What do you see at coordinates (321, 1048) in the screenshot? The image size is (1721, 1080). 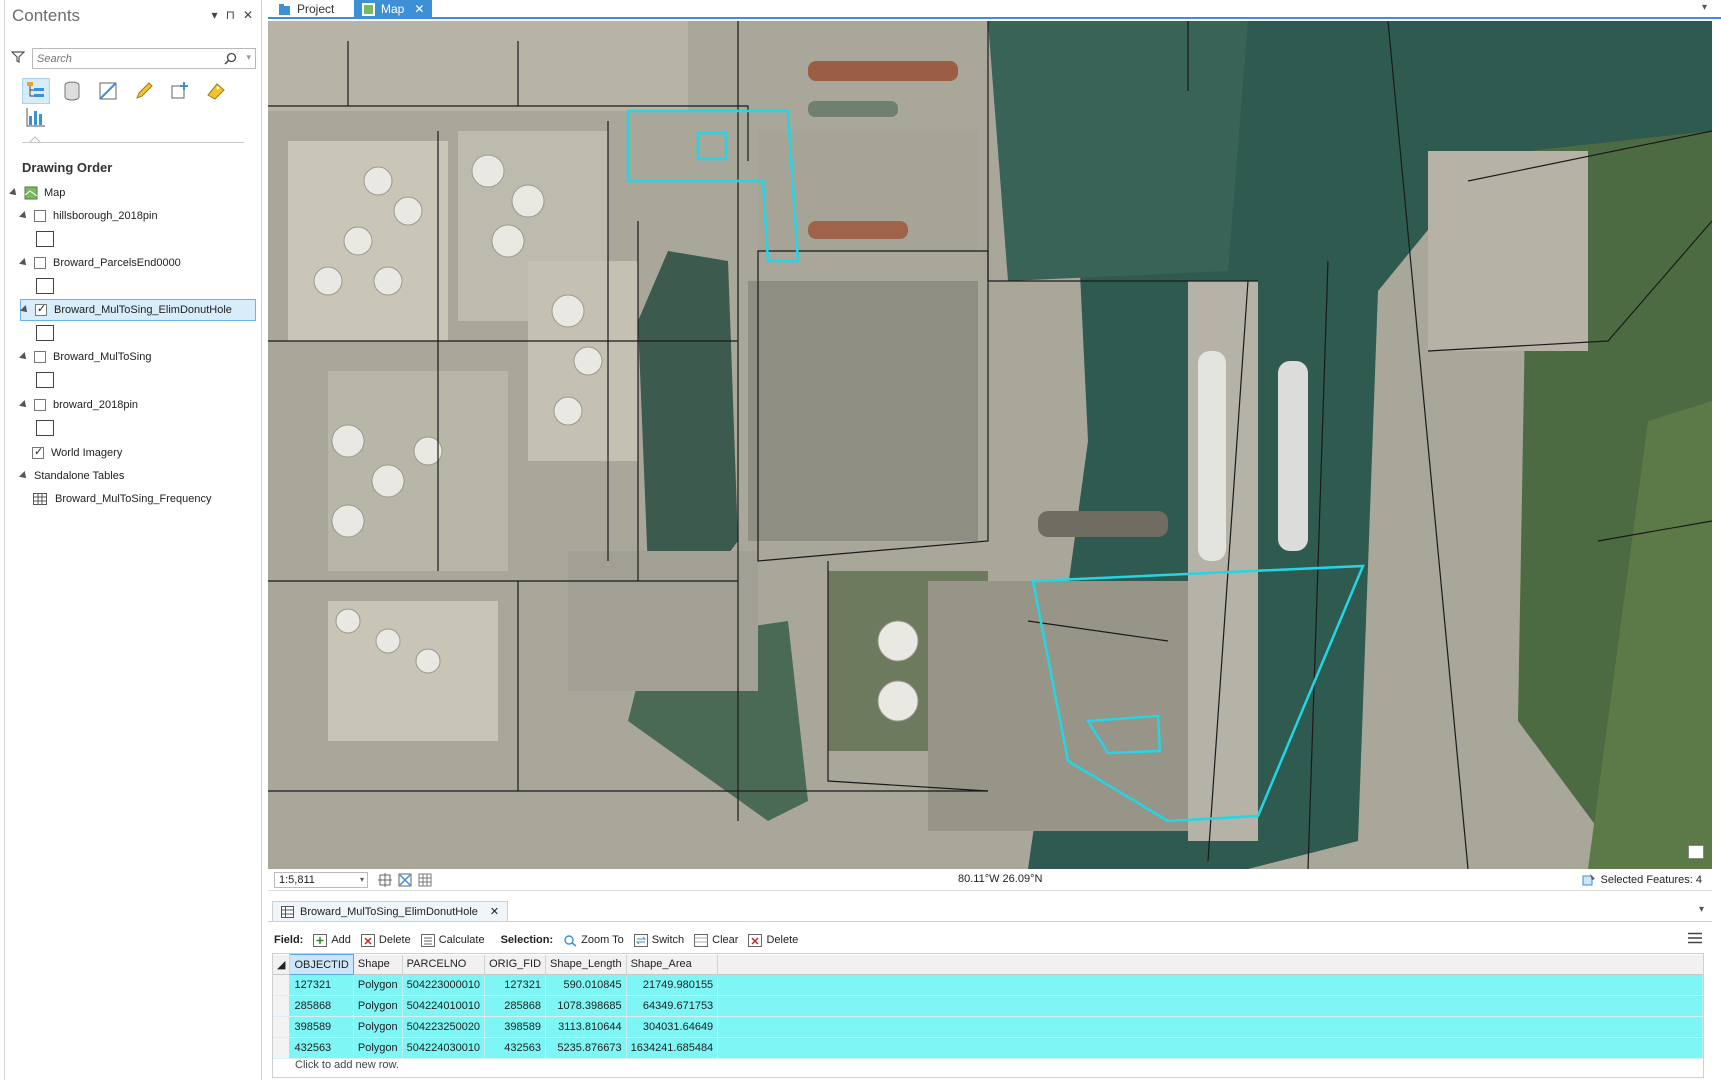 I see `cell-objectid: 432563` at bounding box center [321, 1048].